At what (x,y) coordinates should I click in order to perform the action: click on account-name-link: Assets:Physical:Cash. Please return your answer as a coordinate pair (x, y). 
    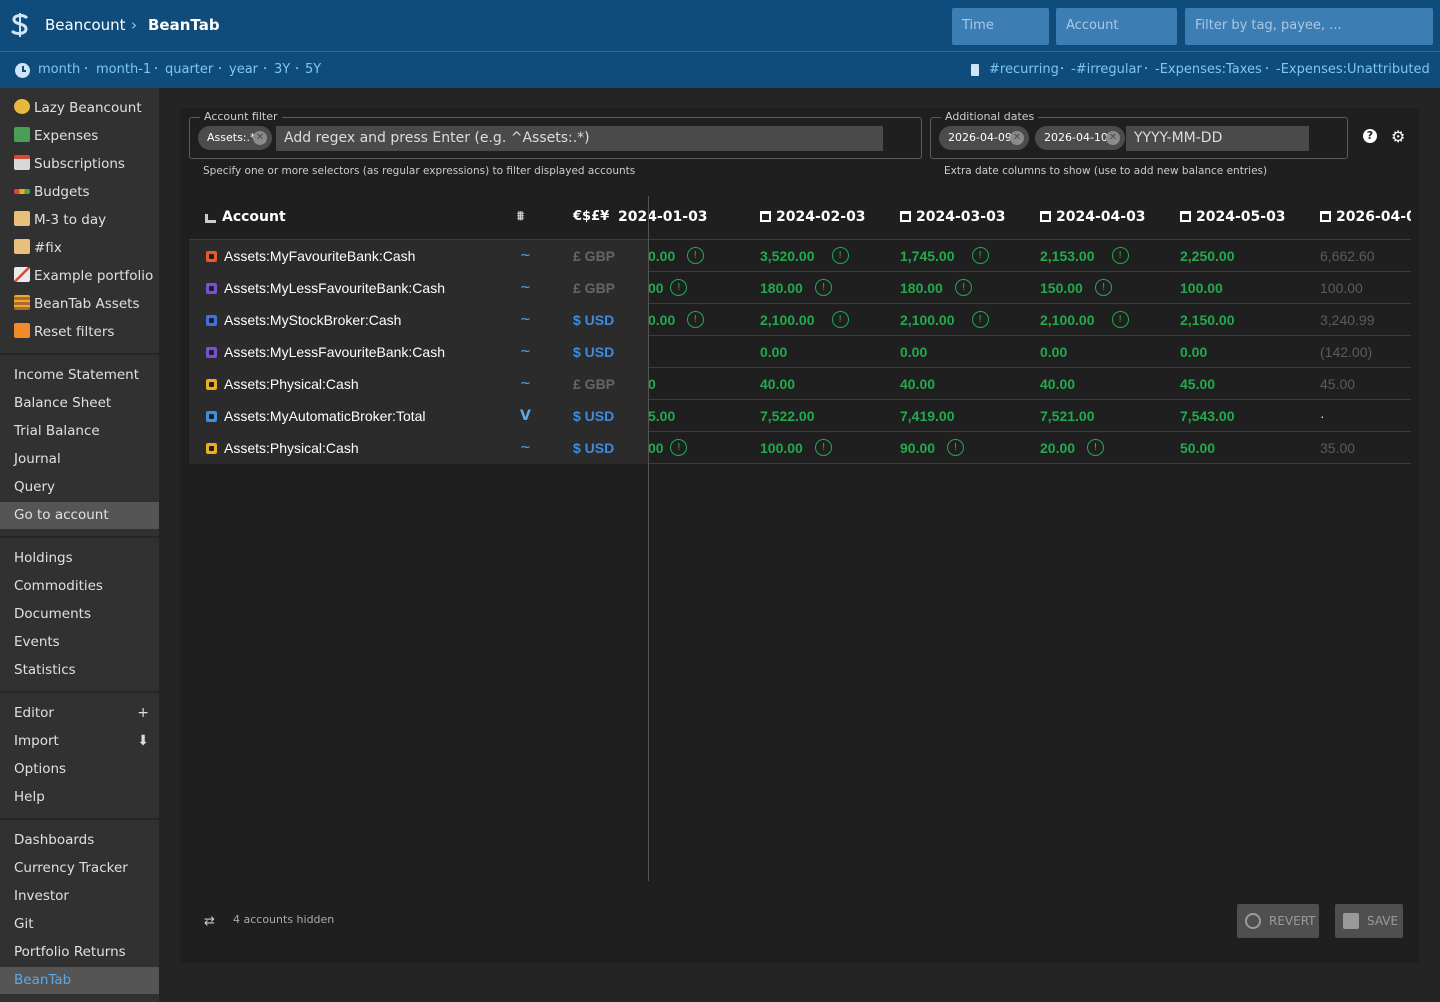
    Looking at the image, I should click on (291, 384).